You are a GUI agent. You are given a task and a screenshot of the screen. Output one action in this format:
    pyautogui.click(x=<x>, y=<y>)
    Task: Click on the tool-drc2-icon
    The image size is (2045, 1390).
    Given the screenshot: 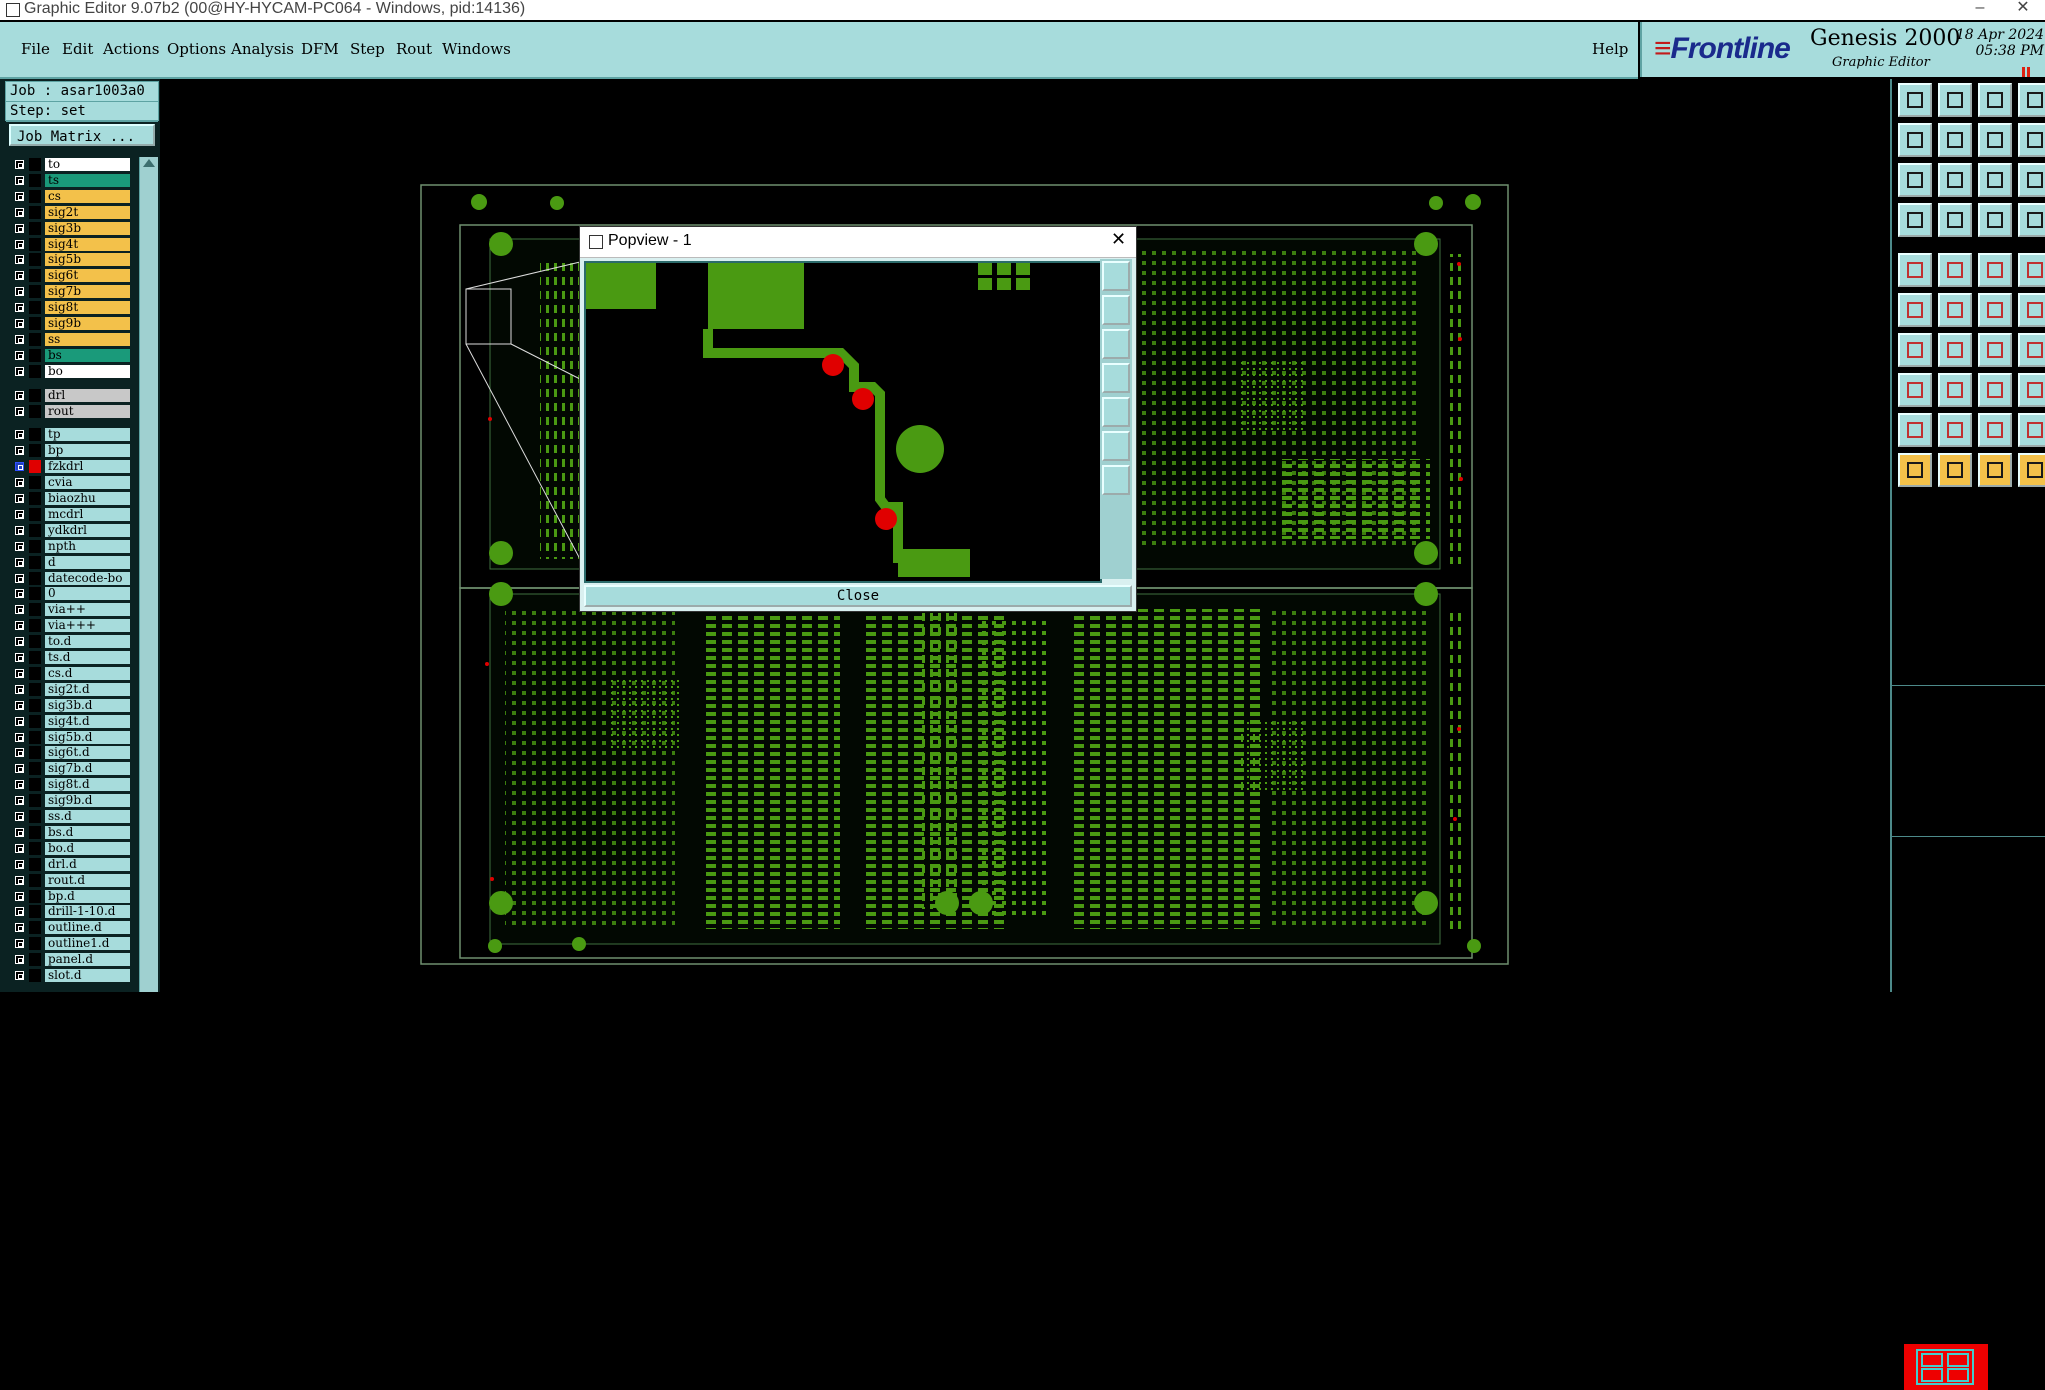 What is the action you would take?
    pyautogui.click(x=2031, y=220)
    